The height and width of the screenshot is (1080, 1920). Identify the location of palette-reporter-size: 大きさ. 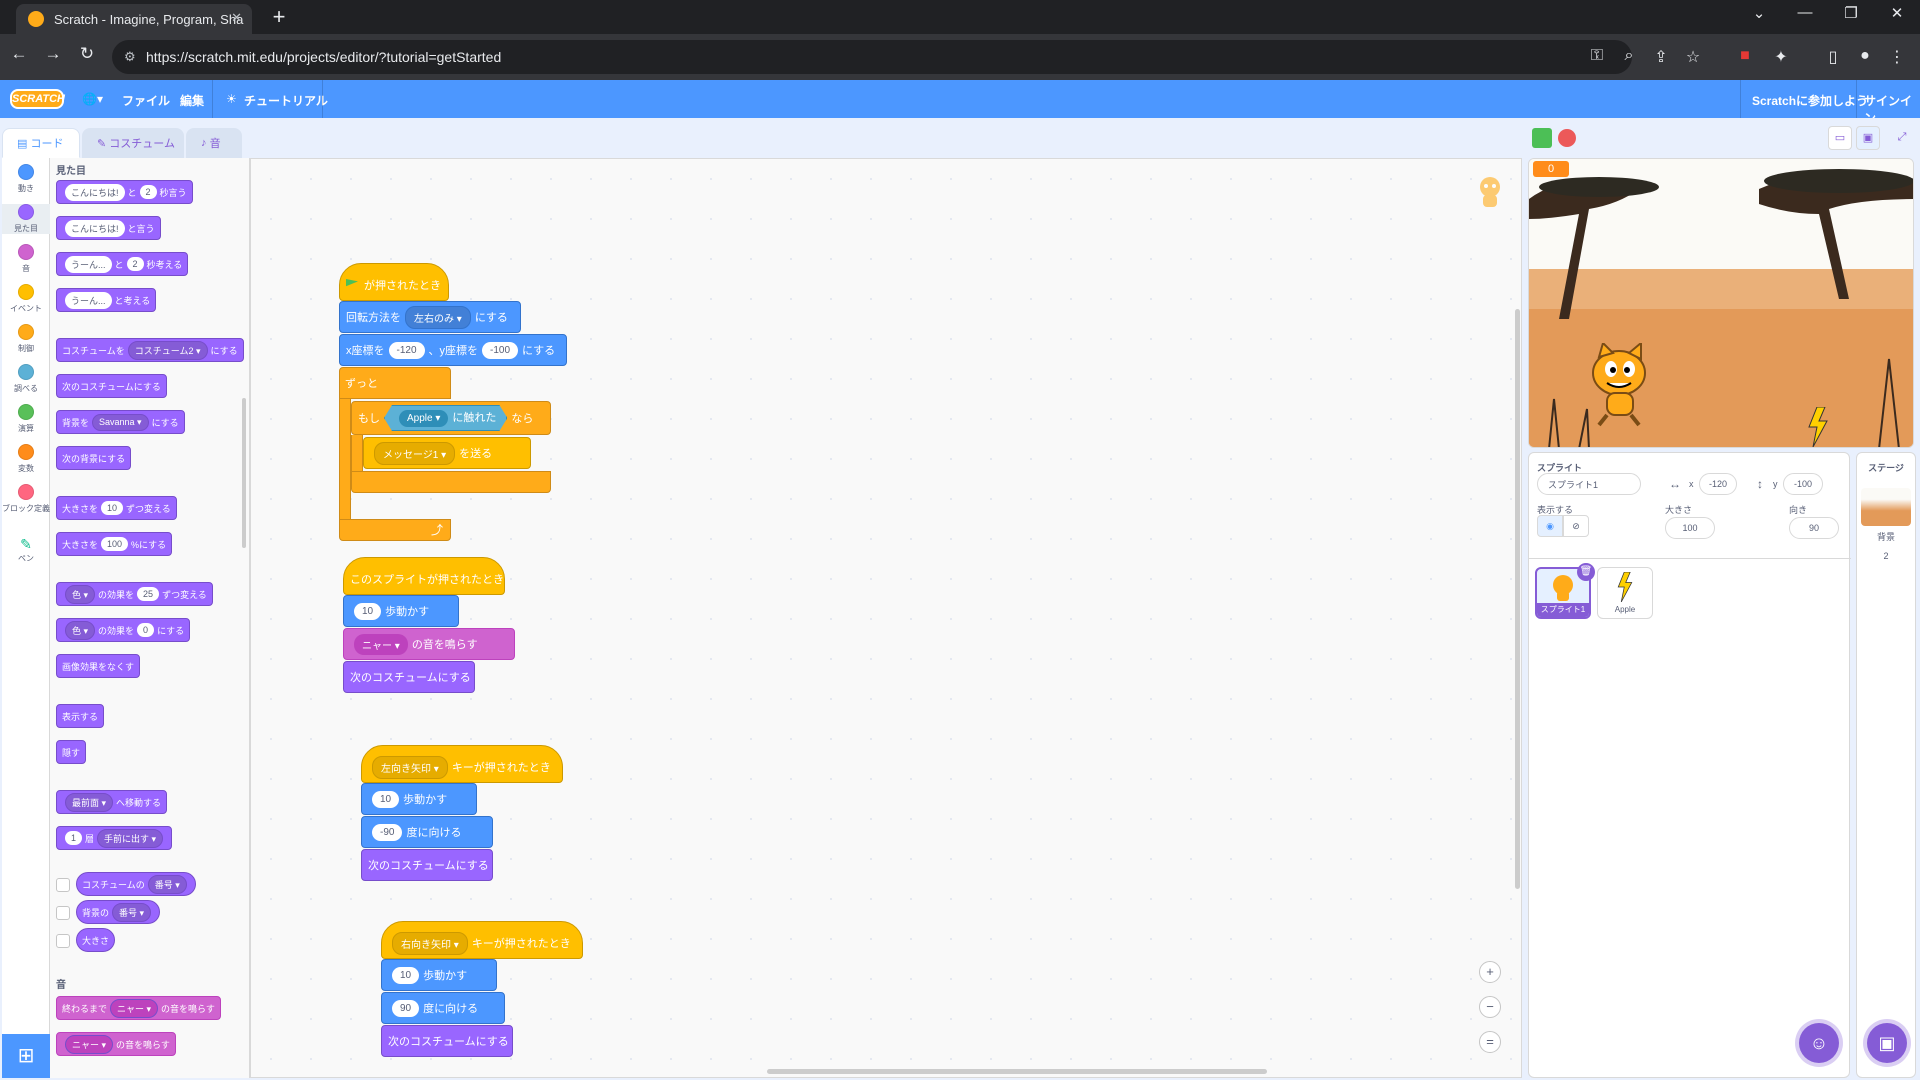
(96, 940).